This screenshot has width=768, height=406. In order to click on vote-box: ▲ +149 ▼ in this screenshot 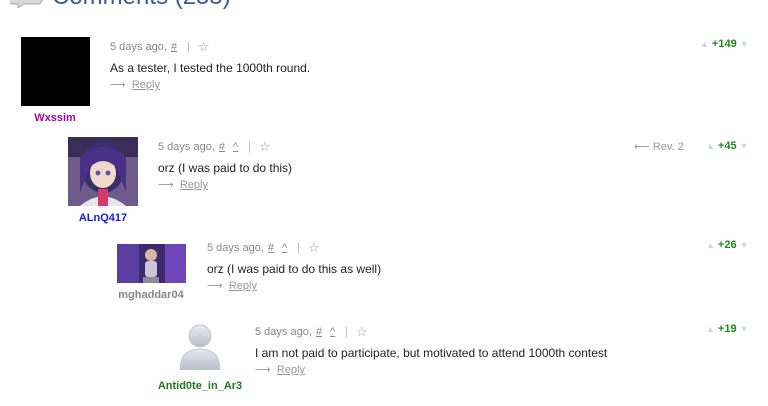, I will do `click(724, 44)`.